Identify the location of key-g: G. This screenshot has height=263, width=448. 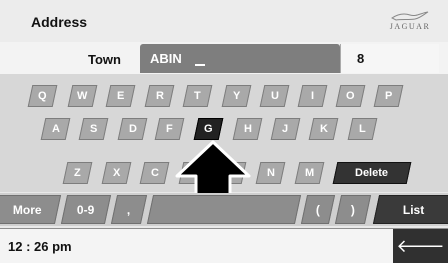
(208, 129).